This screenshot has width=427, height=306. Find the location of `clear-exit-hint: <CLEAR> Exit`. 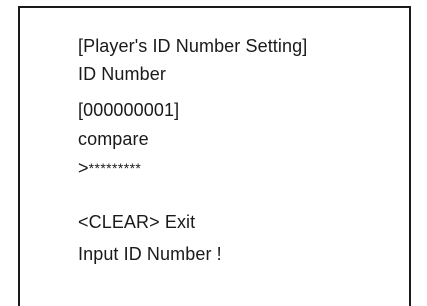

clear-exit-hint: <CLEAR> Exit is located at coordinates (137, 222).